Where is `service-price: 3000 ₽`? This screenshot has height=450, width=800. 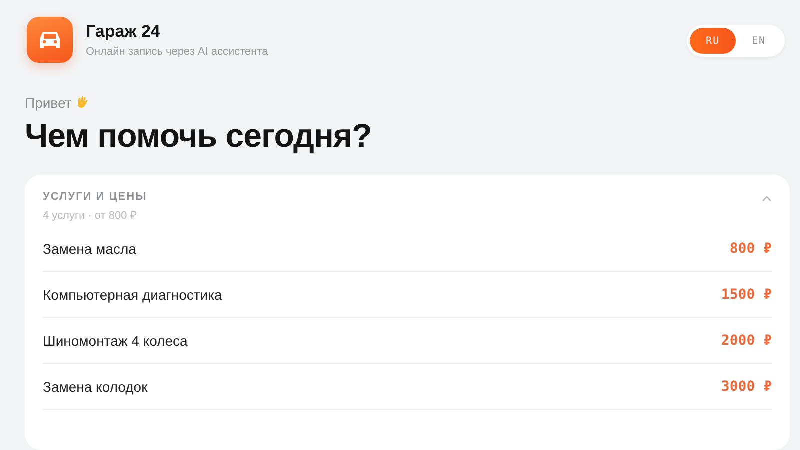 service-price: 3000 ₽ is located at coordinates (746, 386).